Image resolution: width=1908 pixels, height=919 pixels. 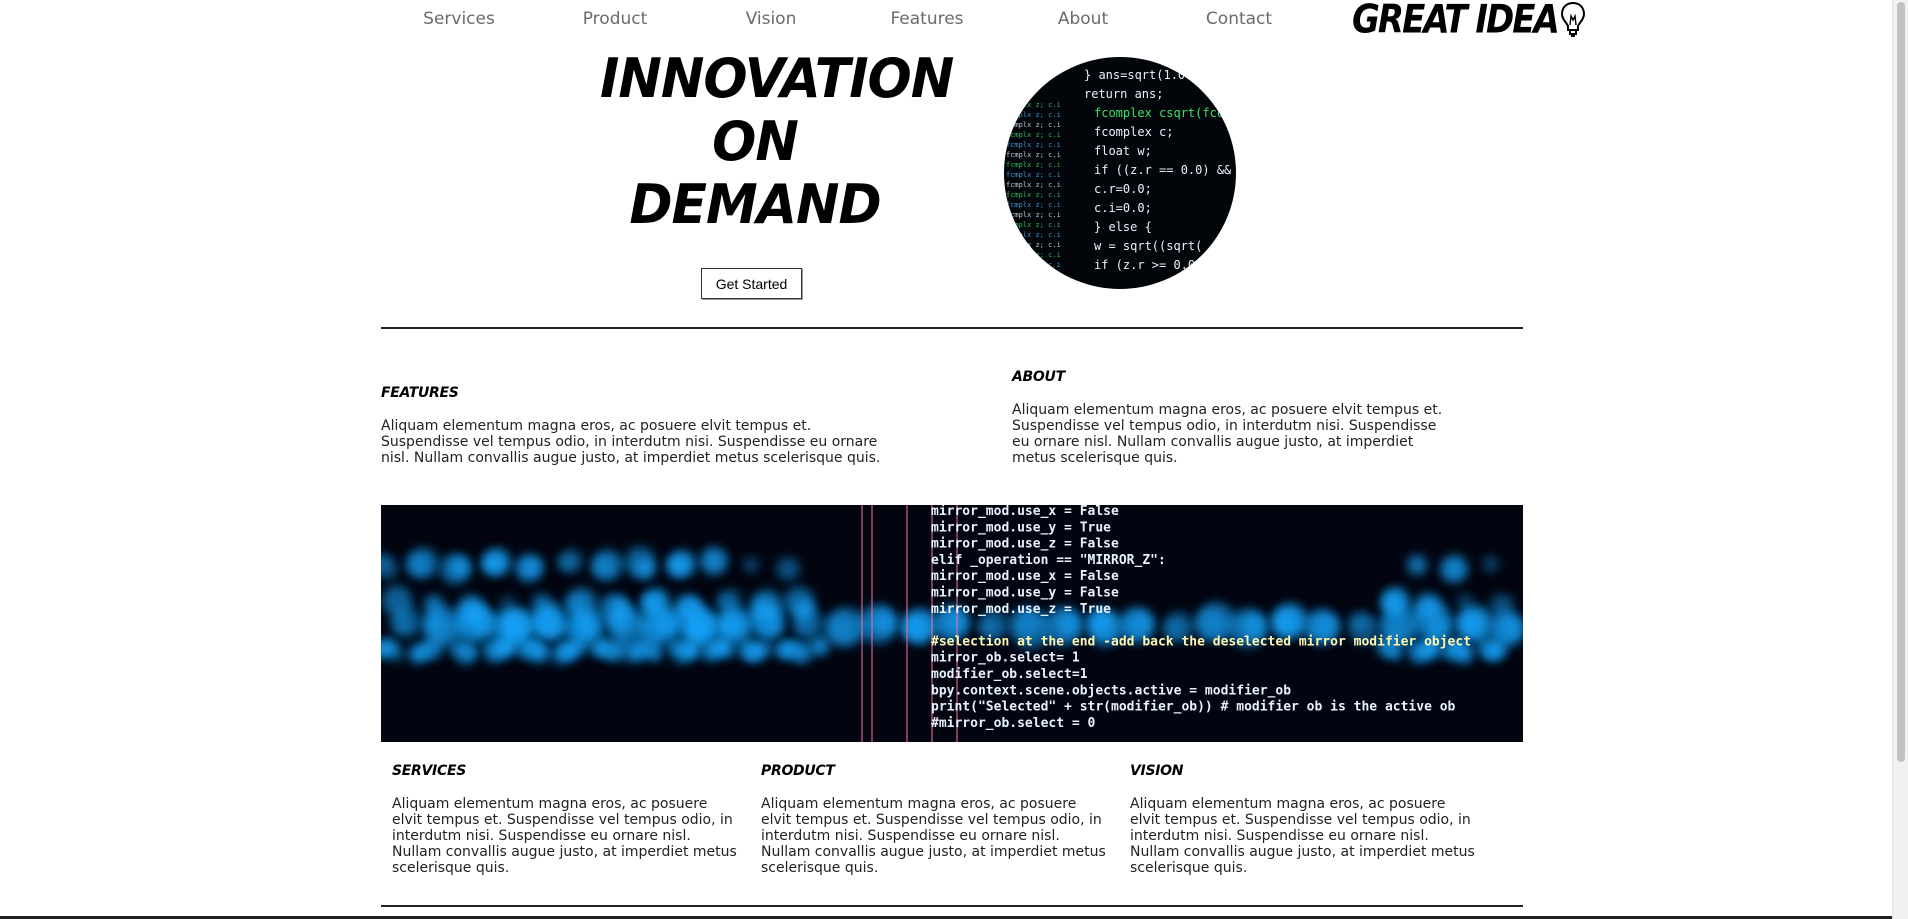 I want to click on code-line: mirror_mod.use_z = True, so click(x=1021, y=609).